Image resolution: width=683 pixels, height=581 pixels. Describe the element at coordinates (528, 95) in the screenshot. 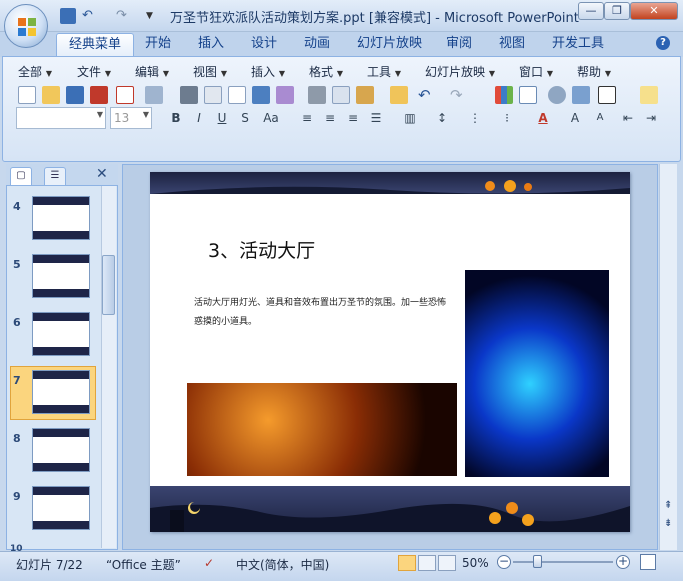

I see `table-icon` at that location.